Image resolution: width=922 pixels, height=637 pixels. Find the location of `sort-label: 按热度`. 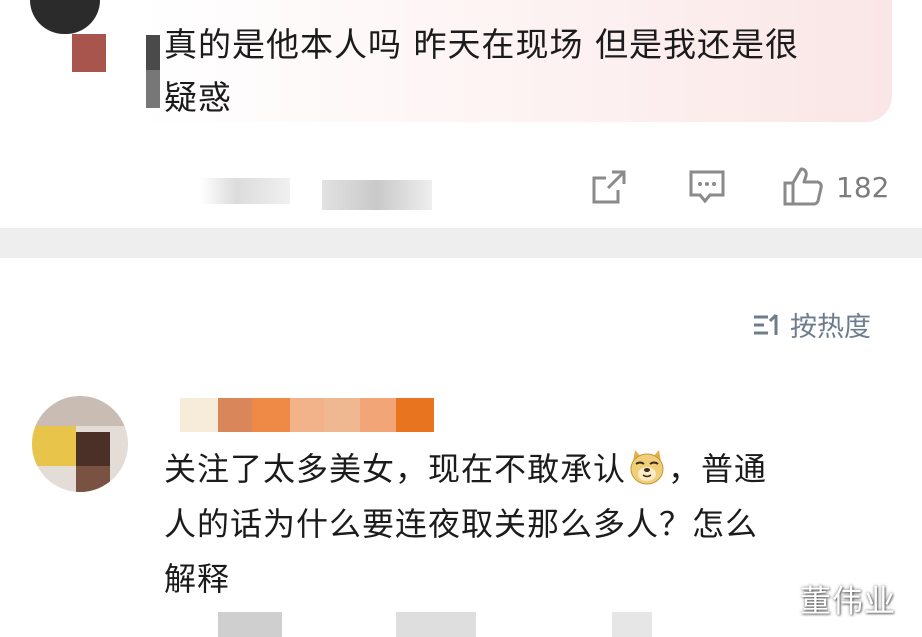

sort-label: 按热度 is located at coordinates (830, 327).